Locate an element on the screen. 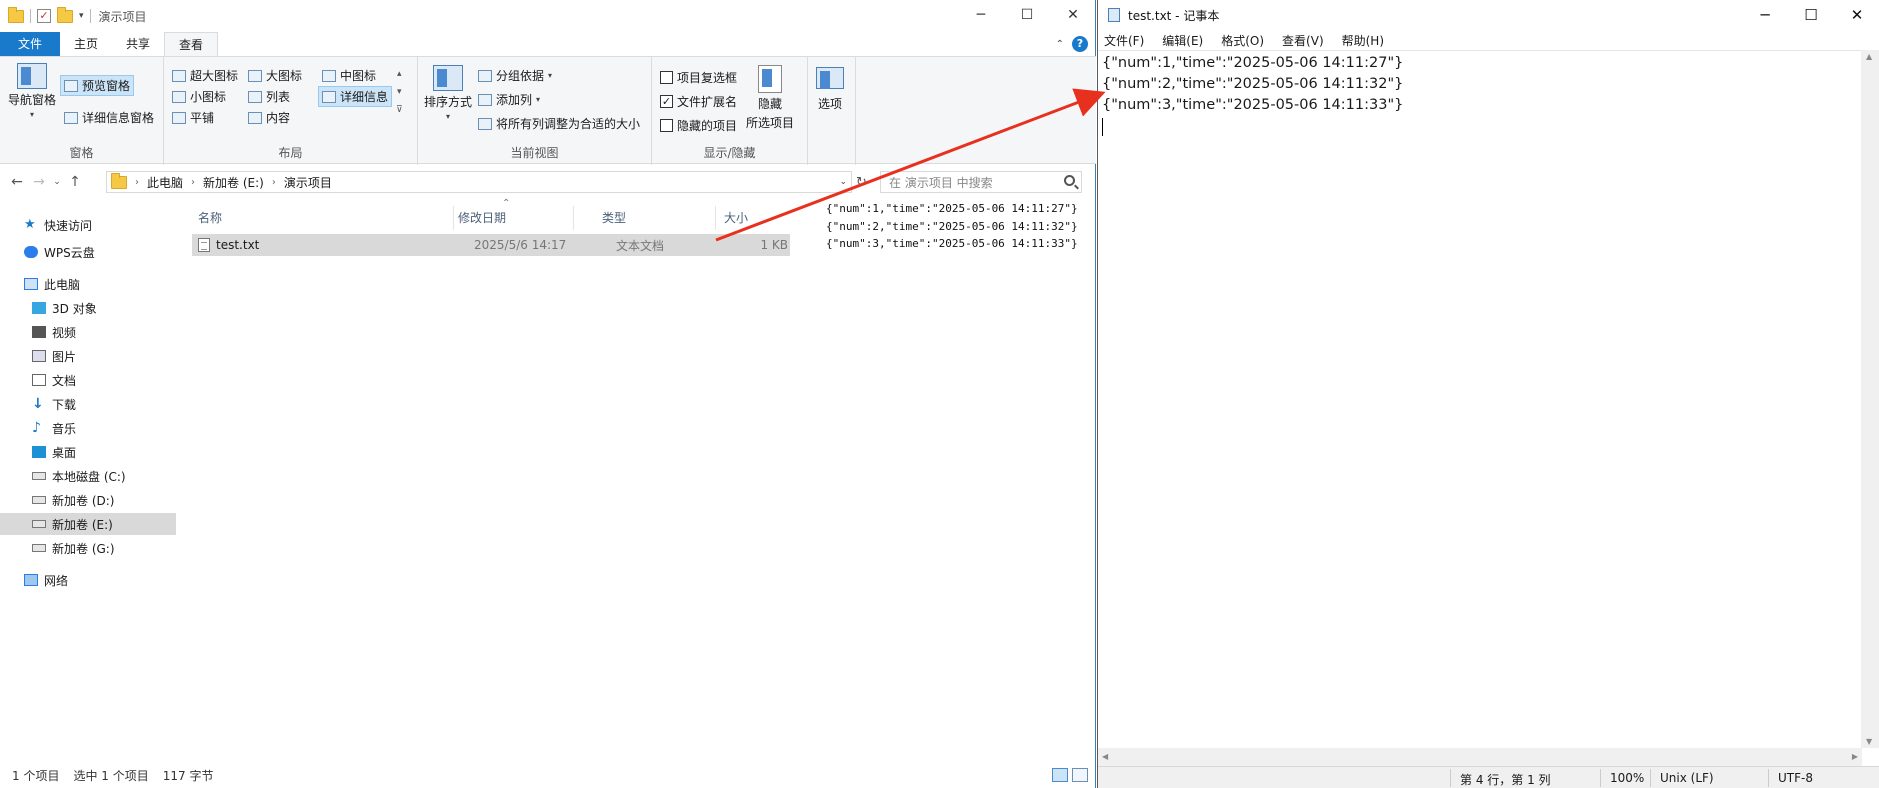 This screenshot has height=788, width=1879. layout-small-icons: 小图标 is located at coordinates (199, 96).